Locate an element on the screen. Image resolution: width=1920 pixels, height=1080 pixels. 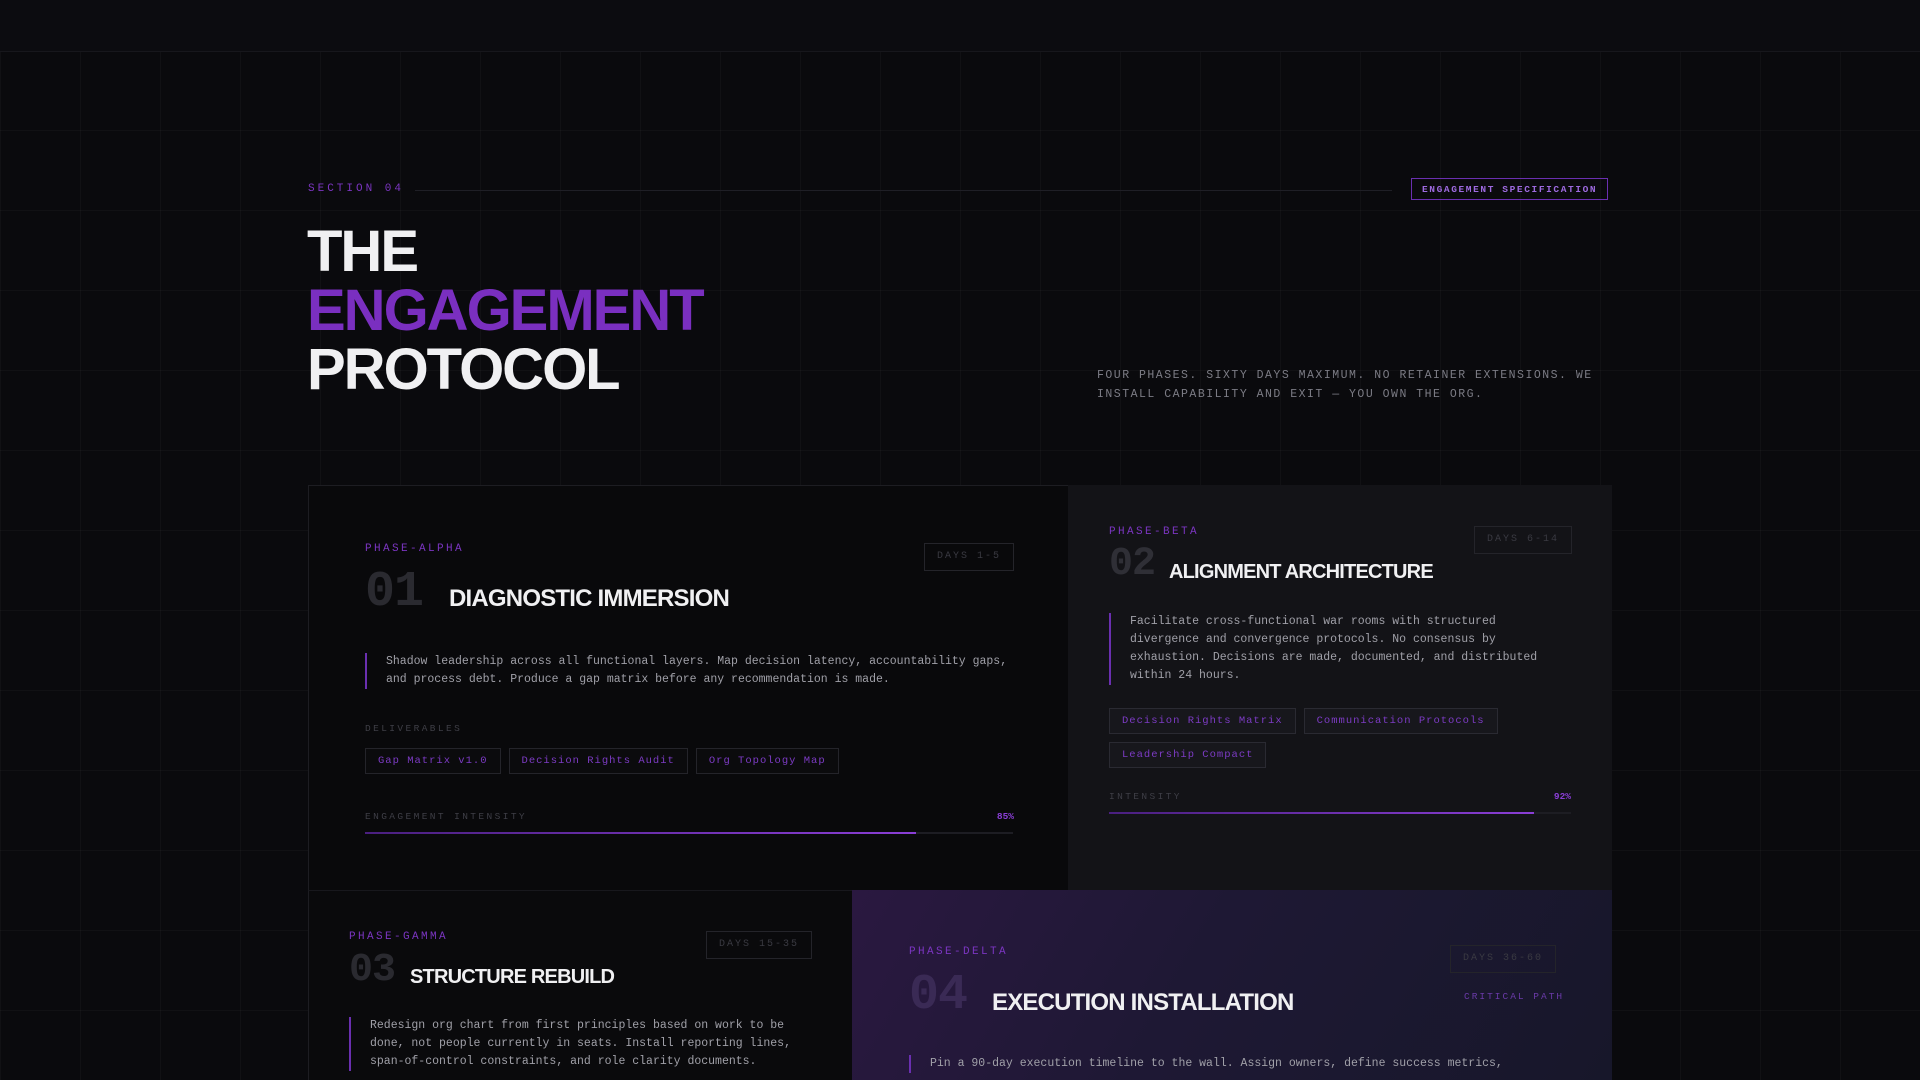
deliverable-chip: Org Topology Map is located at coordinates (767, 761).